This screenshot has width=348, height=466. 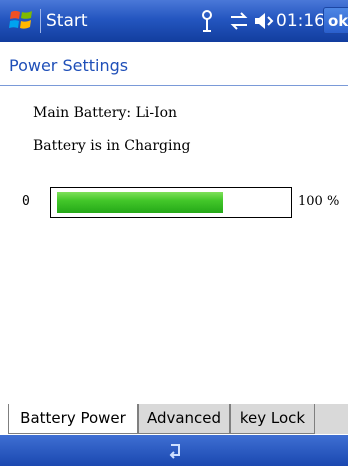 What do you see at coordinates (319, 201) in the screenshot?
I see `progress-max-label: 100 %` at bounding box center [319, 201].